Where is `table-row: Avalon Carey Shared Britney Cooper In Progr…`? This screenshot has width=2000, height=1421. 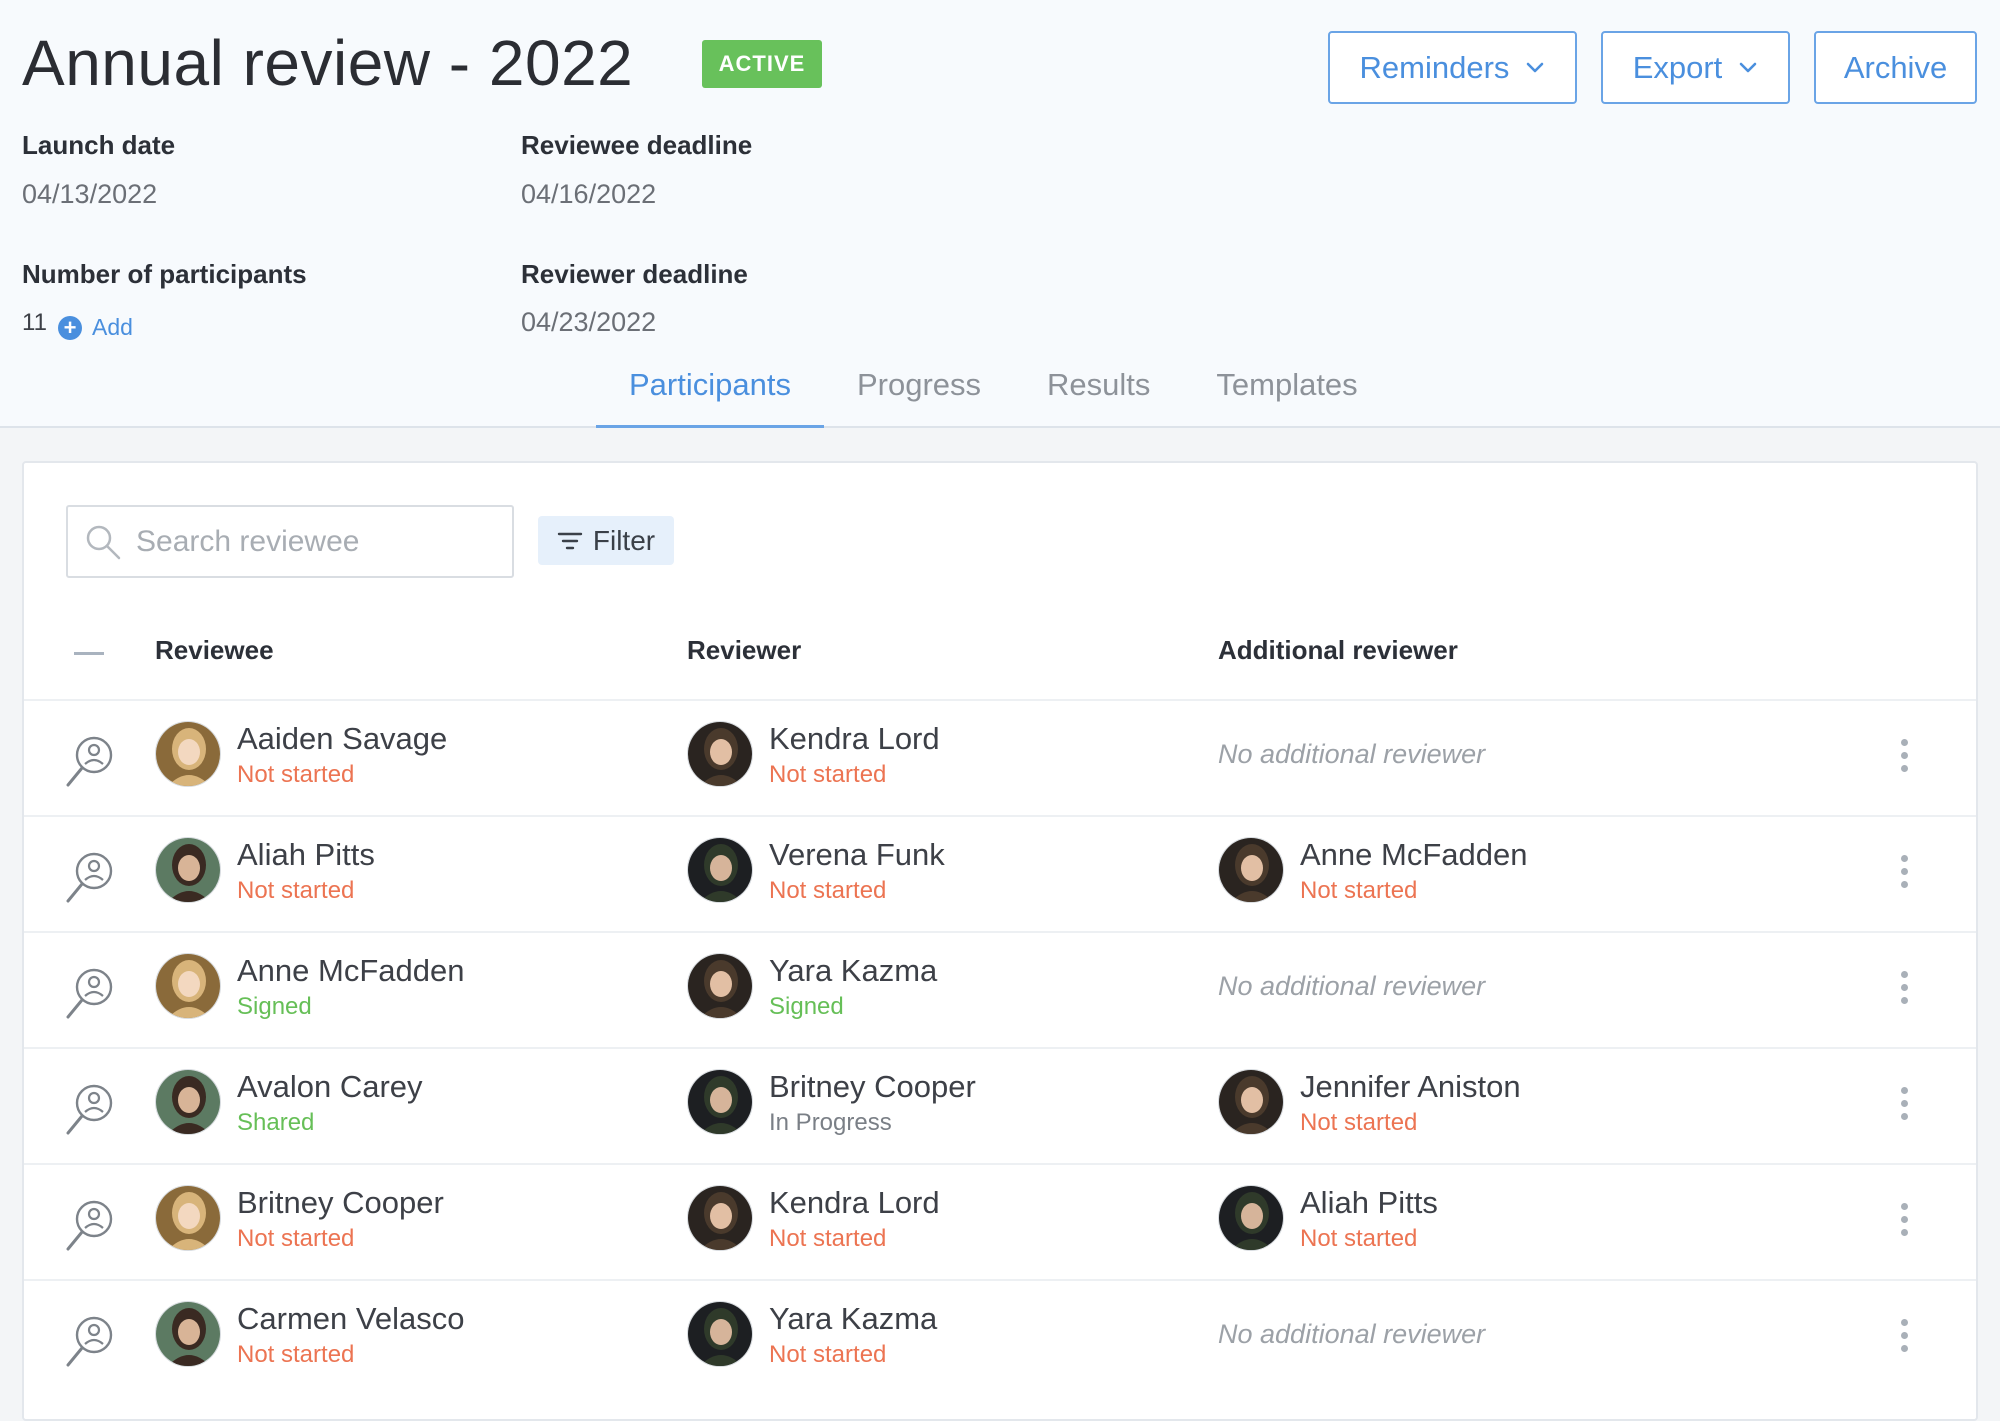 table-row: Avalon Carey Shared Britney Cooper In Progr… is located at coordinates (1000, 1105).